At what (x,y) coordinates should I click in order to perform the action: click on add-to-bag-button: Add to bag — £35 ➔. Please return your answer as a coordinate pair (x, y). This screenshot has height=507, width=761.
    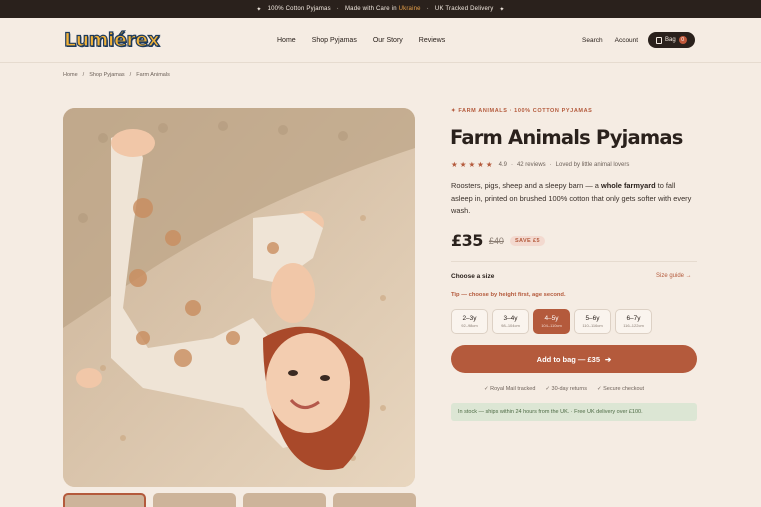
    Looking at the image, I should click on (574, 359).